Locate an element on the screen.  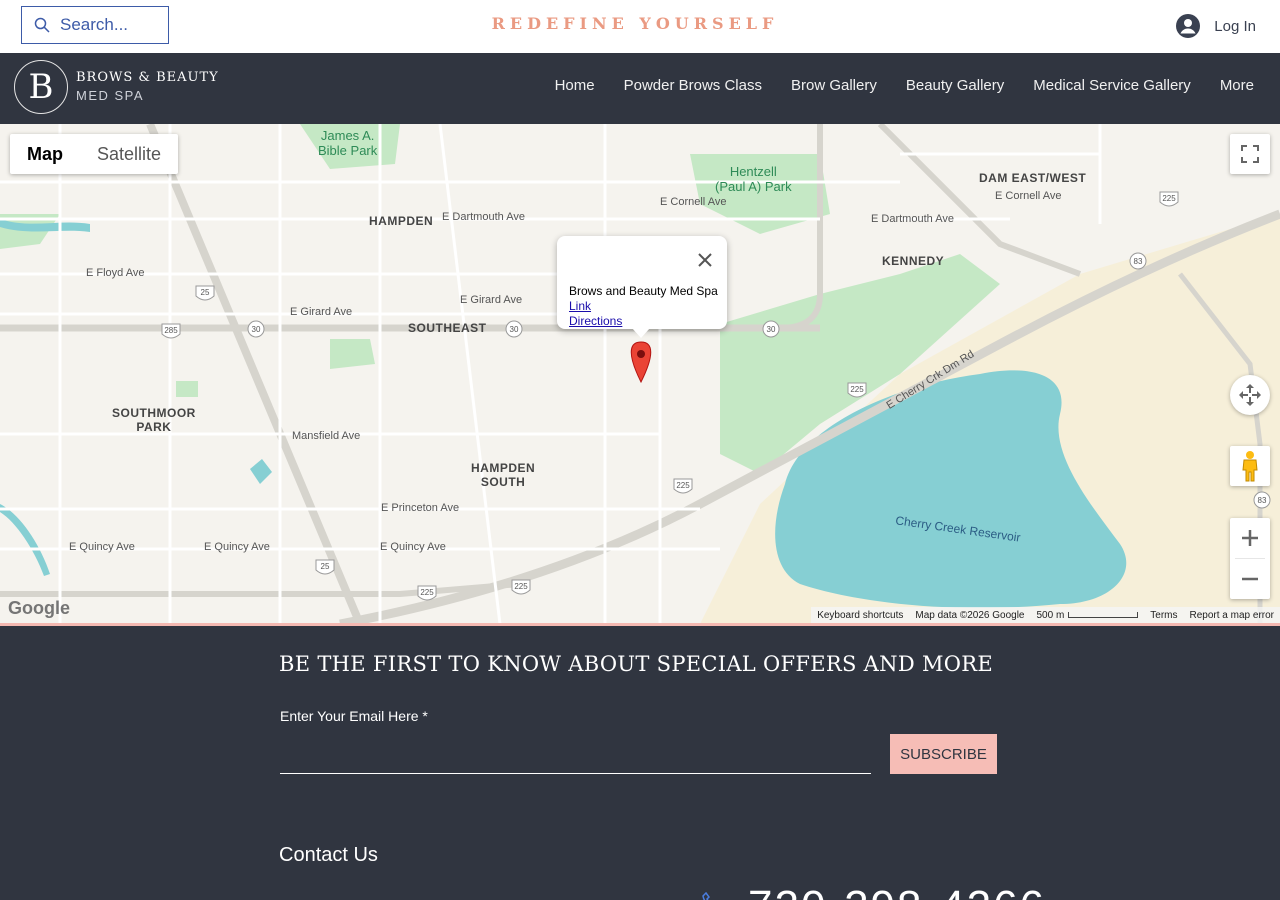
logo-mark: B is located at coordinates (41, 87).